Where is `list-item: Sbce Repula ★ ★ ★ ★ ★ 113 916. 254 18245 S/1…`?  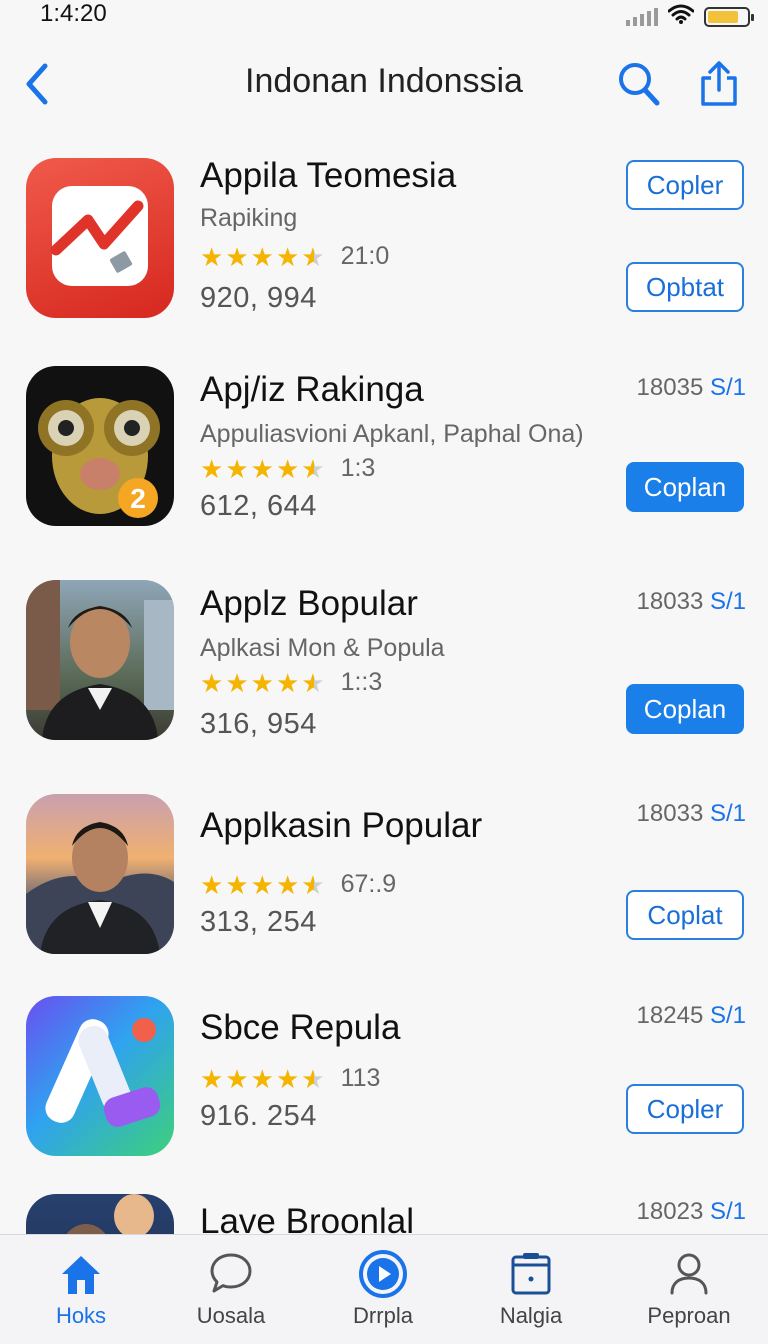 list-item: Sbce Repula ★ ★ ★ ★ ★ 113 916. 254 18245 S/1… is located at coordinates (384, 1096).